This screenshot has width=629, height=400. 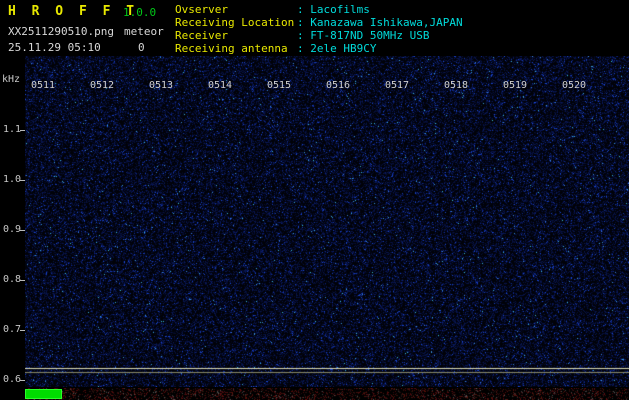 What do you see at coordinates (144, 31) in the screenshot?
I see `mode-label: meteor` at bounding box center [144, 31].